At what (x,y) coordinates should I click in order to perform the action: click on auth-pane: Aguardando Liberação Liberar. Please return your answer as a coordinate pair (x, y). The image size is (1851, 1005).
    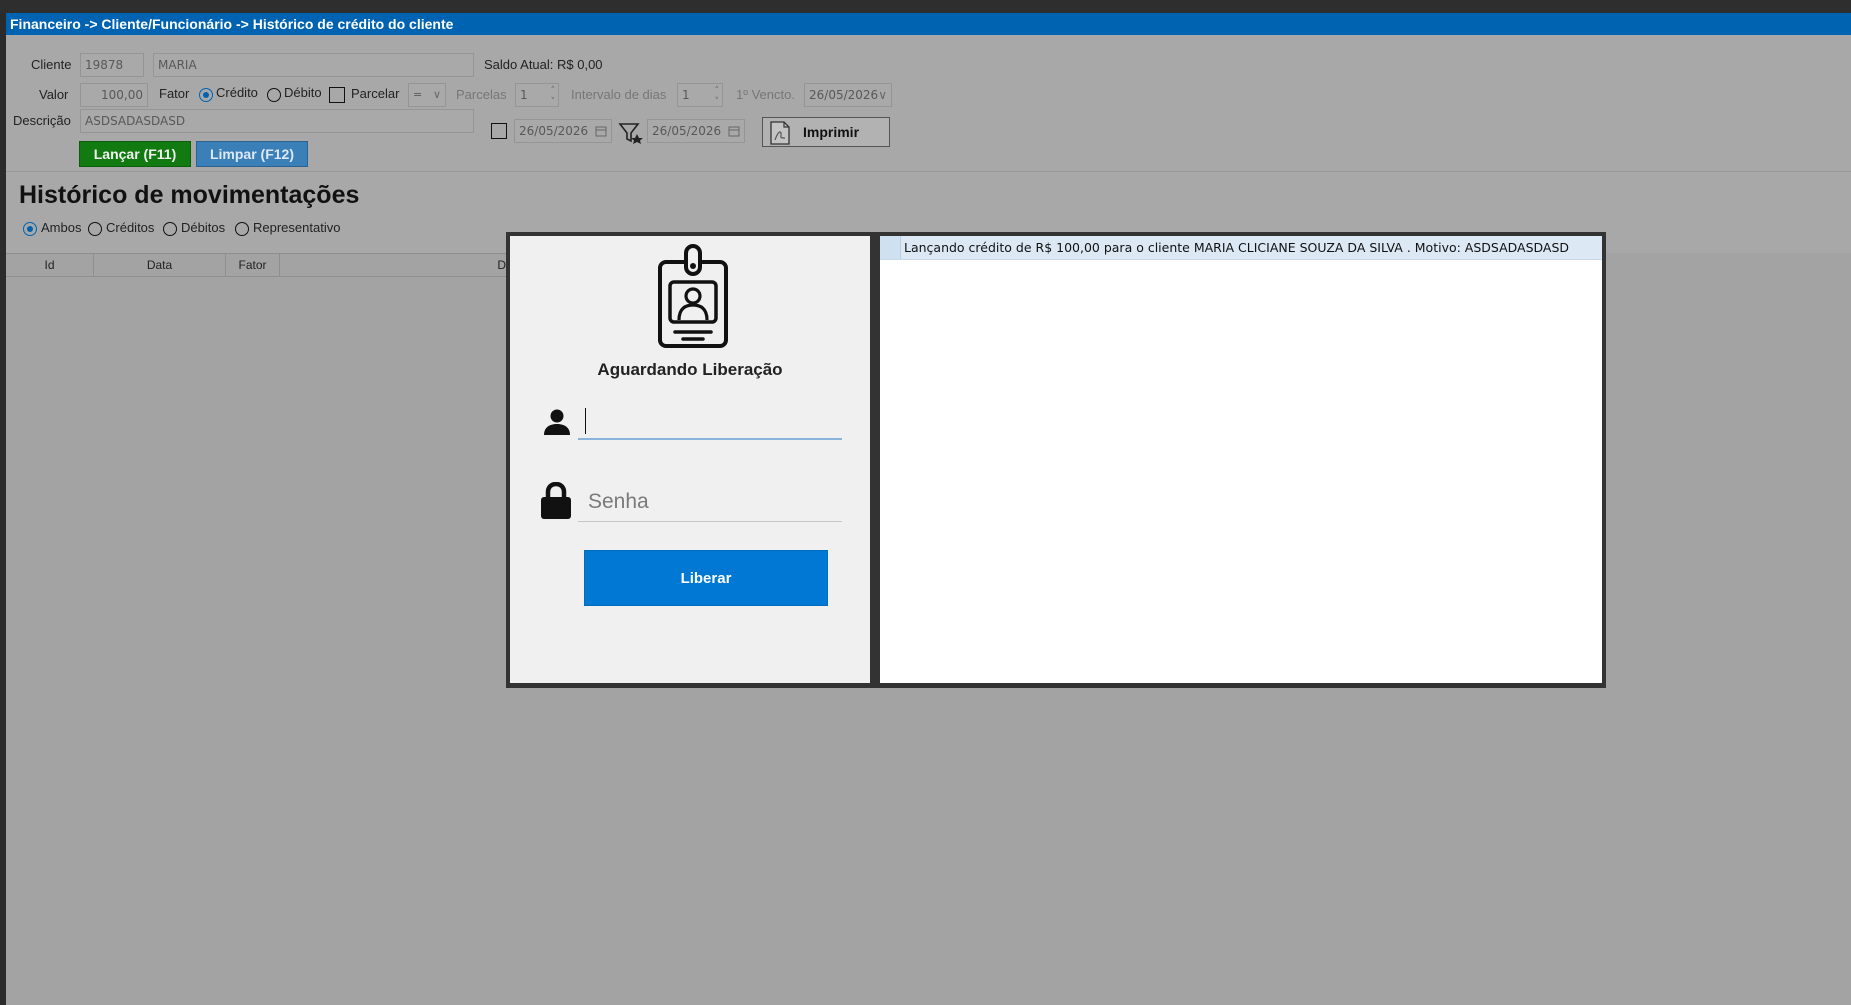
    Looking at the image, I should click on (690, 459).